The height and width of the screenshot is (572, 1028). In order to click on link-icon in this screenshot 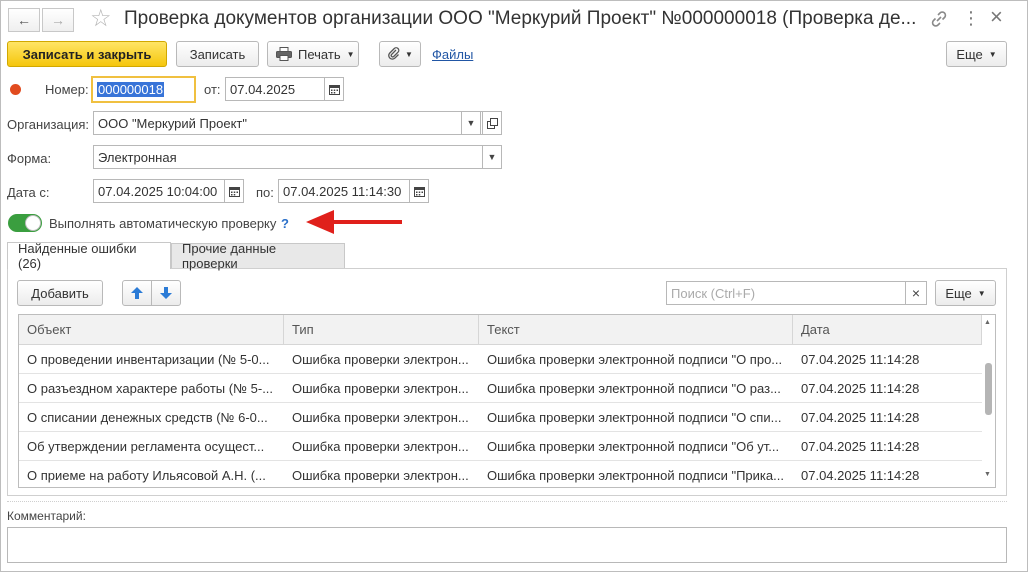, I will do `click(939, 19)`.